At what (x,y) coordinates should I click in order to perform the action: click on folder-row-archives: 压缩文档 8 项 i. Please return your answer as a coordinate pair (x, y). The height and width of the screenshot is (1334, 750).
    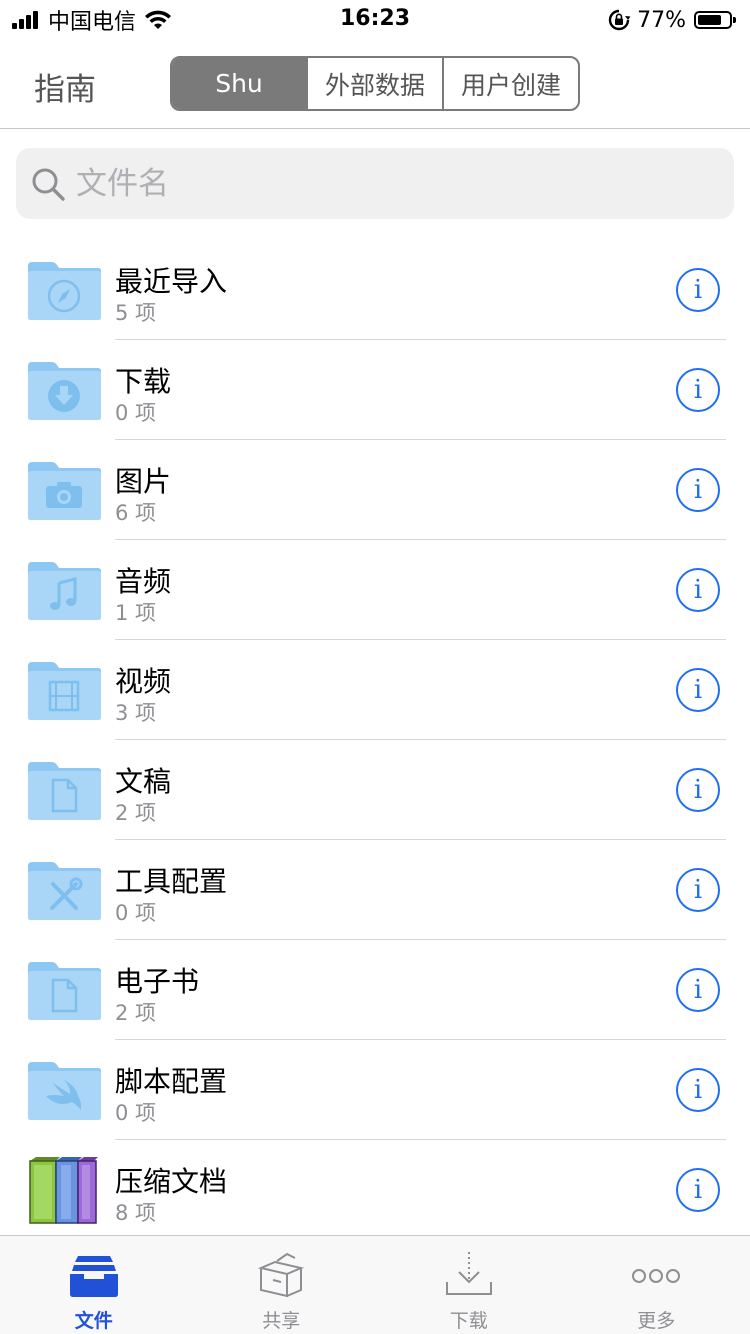
    Looking at the image, I should click on (375, 1190).